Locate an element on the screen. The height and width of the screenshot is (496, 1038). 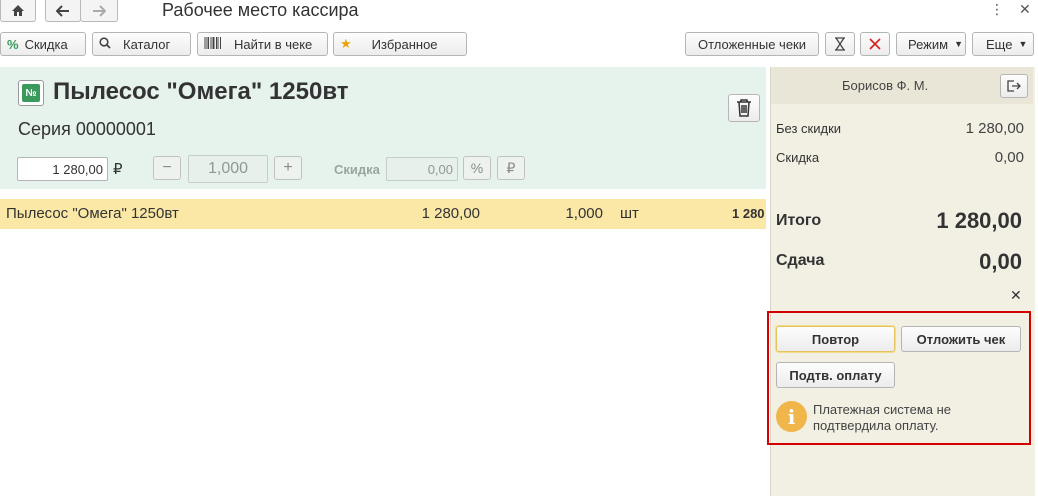
barcode-icon is located at coordinates (213, 44).